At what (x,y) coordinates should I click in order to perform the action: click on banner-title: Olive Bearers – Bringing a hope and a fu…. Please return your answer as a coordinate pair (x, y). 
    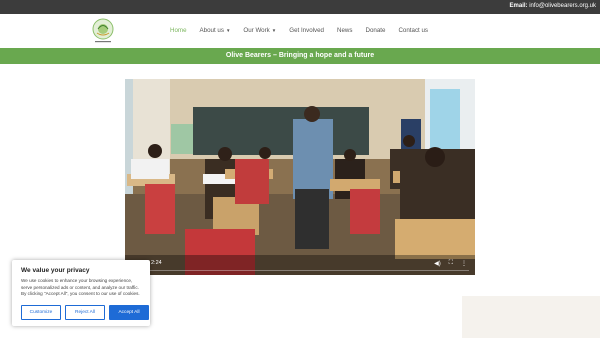
    Looking at the image, I should click on (300, 55).